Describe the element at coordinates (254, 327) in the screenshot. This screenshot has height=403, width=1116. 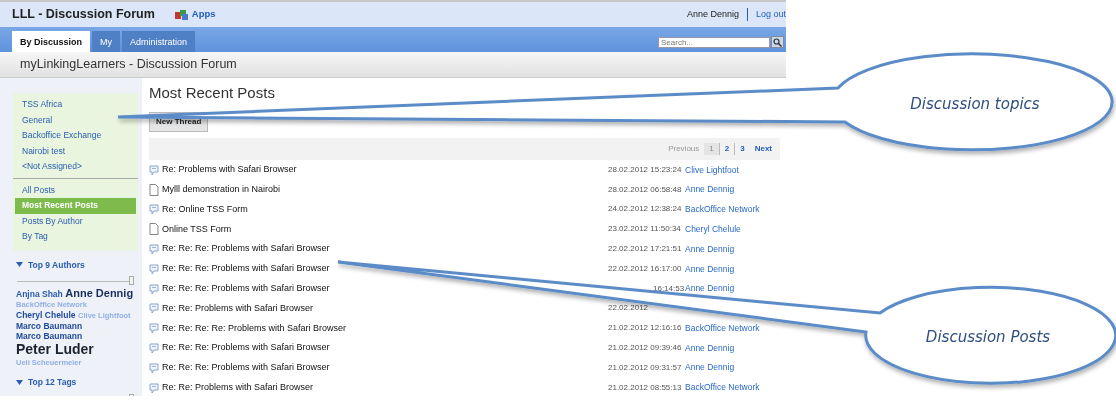
I see `post-title-link: Re: Re: Re: Re: Problems with Safari Browser` at that location.